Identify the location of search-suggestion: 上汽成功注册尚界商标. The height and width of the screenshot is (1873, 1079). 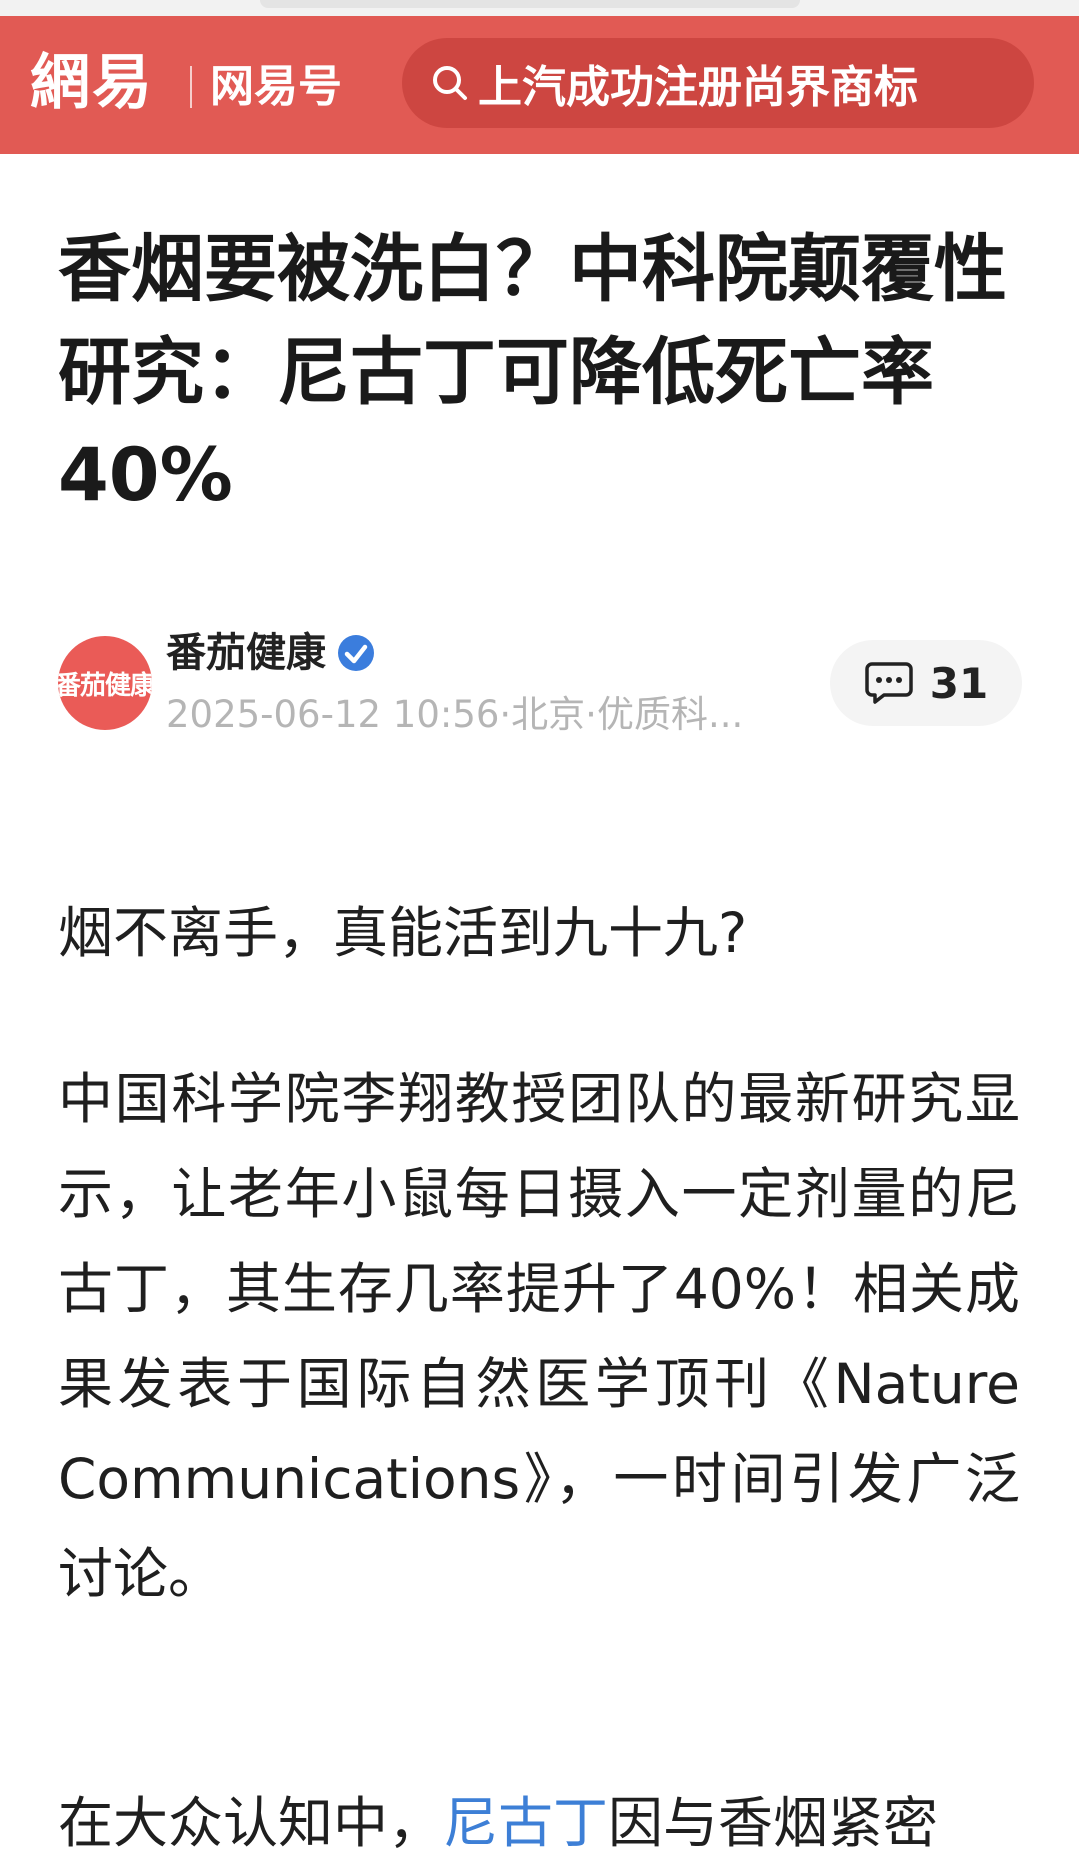
(698, 87).